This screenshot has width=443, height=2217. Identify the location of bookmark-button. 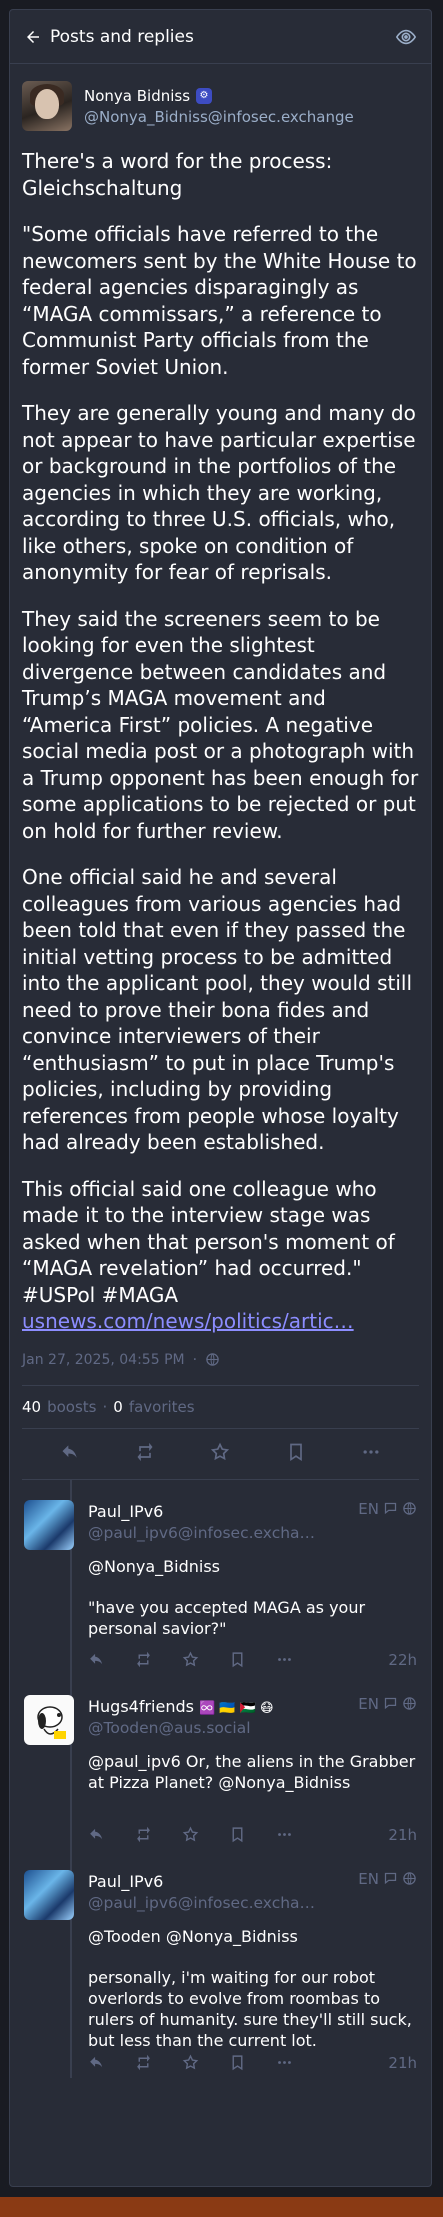
(296, 1454).